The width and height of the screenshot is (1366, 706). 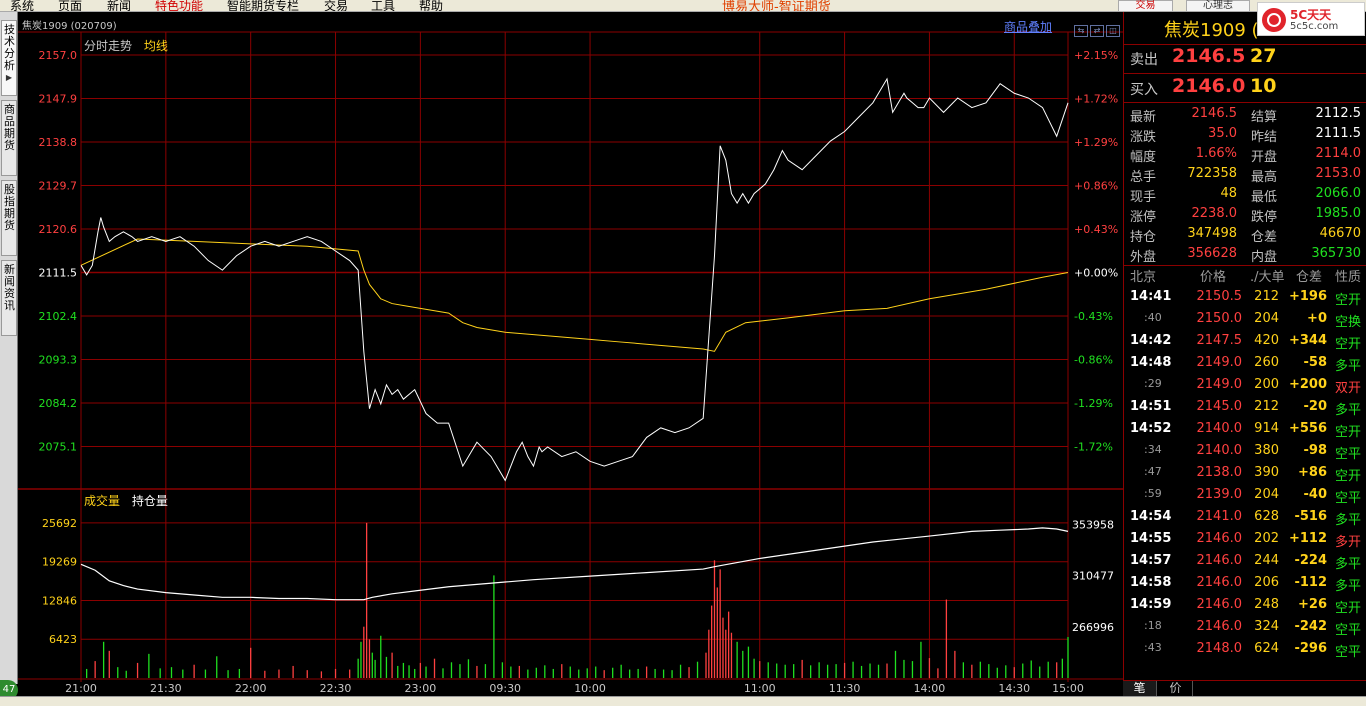 I want to click on tick-oi-diff: -58, so click(x=1315, y=362).